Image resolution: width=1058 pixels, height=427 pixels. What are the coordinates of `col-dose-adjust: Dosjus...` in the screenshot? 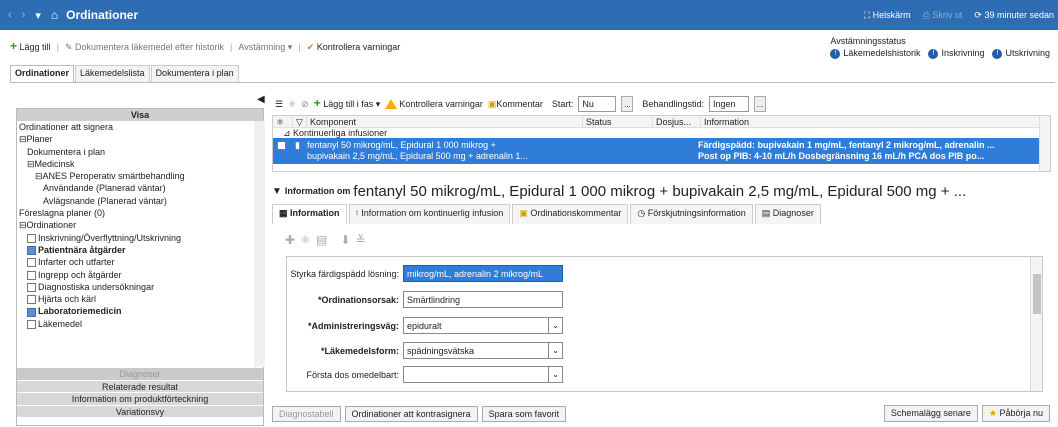 It's located at (677, 121).